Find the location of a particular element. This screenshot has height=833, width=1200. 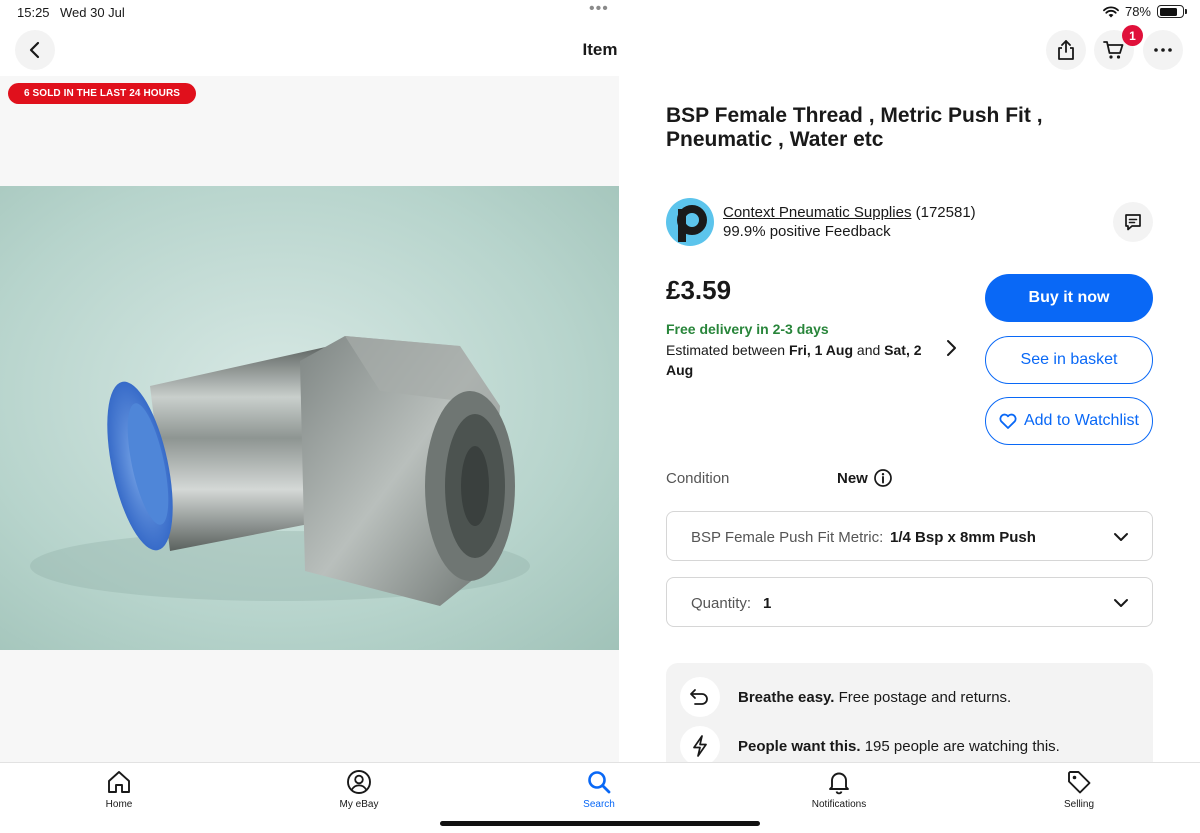

sold-badge: 6 SOLD IN THE LAST 24 HOURS is located at coordinates (102, 93).